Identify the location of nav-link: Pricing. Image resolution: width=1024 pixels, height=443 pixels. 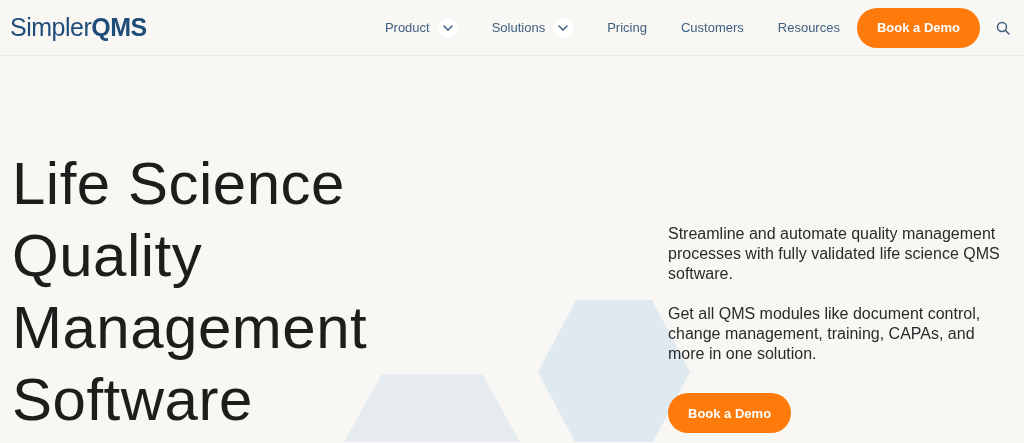
(627, 27).